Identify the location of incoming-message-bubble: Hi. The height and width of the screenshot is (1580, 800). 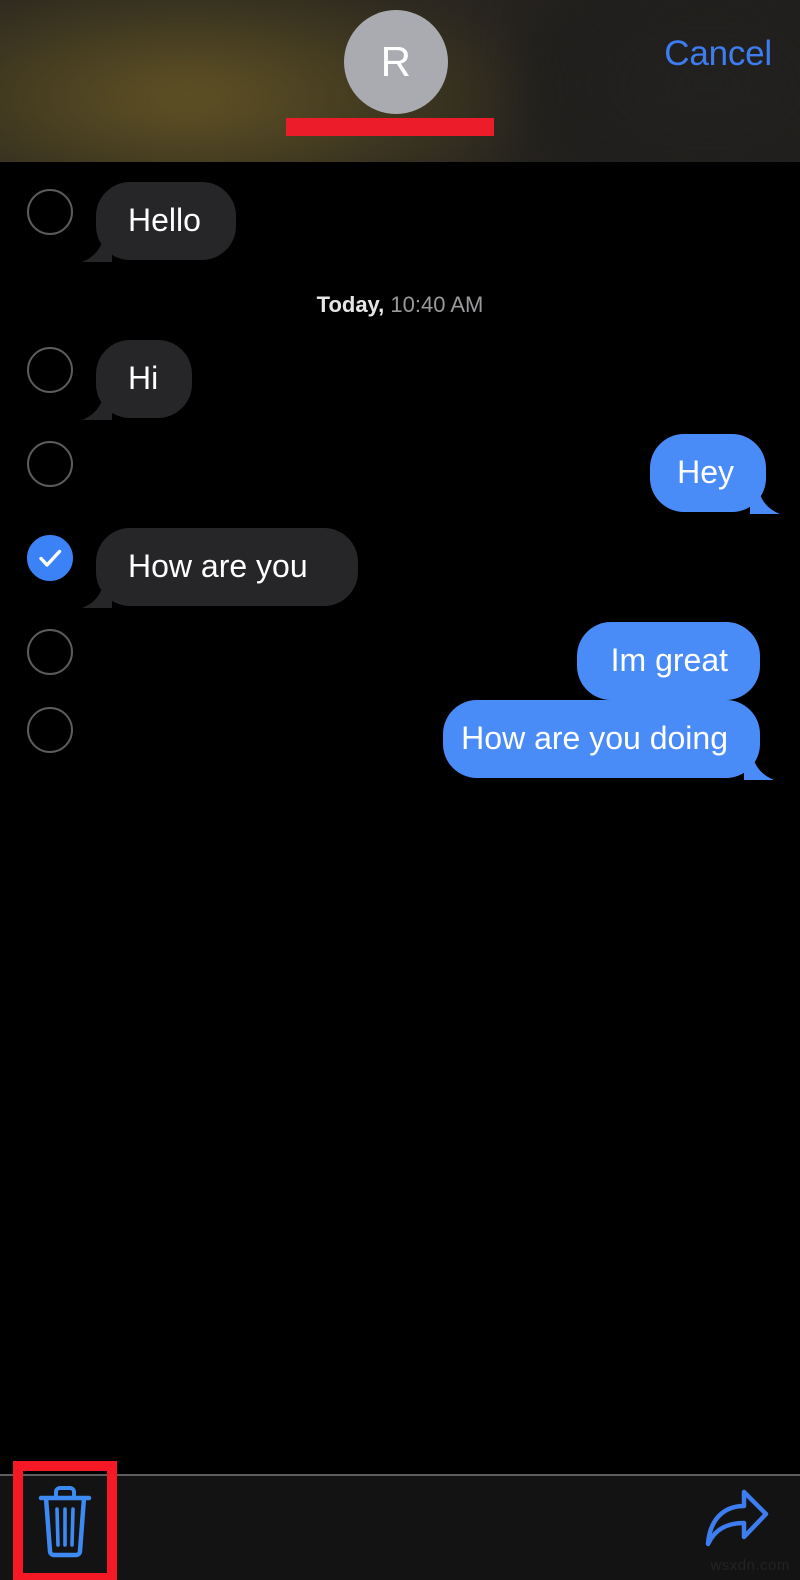
(137, 380).